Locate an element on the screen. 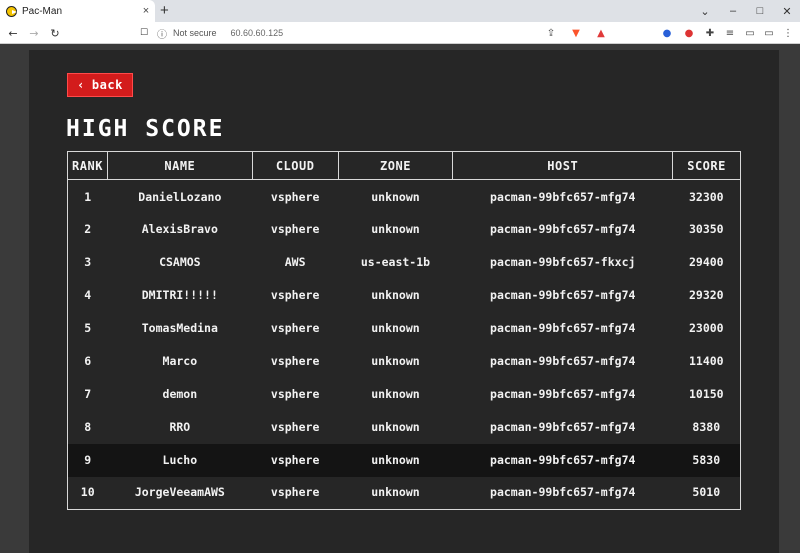 The width and height of the screenshot is (800, 553). back-button: ‹ back is located at coordinates (100, 85).